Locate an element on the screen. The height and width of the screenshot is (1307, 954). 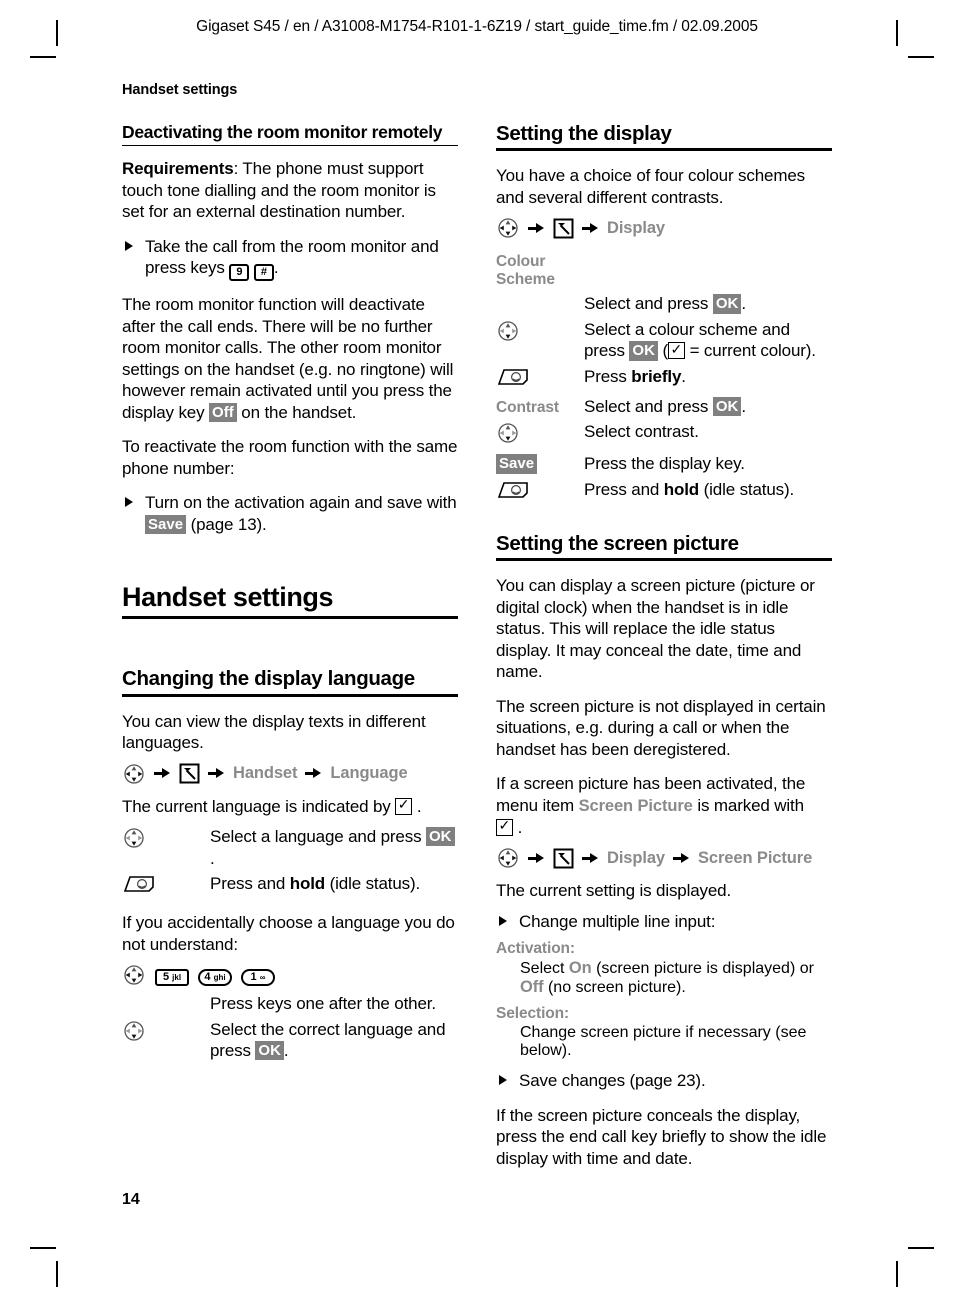
requirements-label: Requirements is located at coordinates (178, 169).